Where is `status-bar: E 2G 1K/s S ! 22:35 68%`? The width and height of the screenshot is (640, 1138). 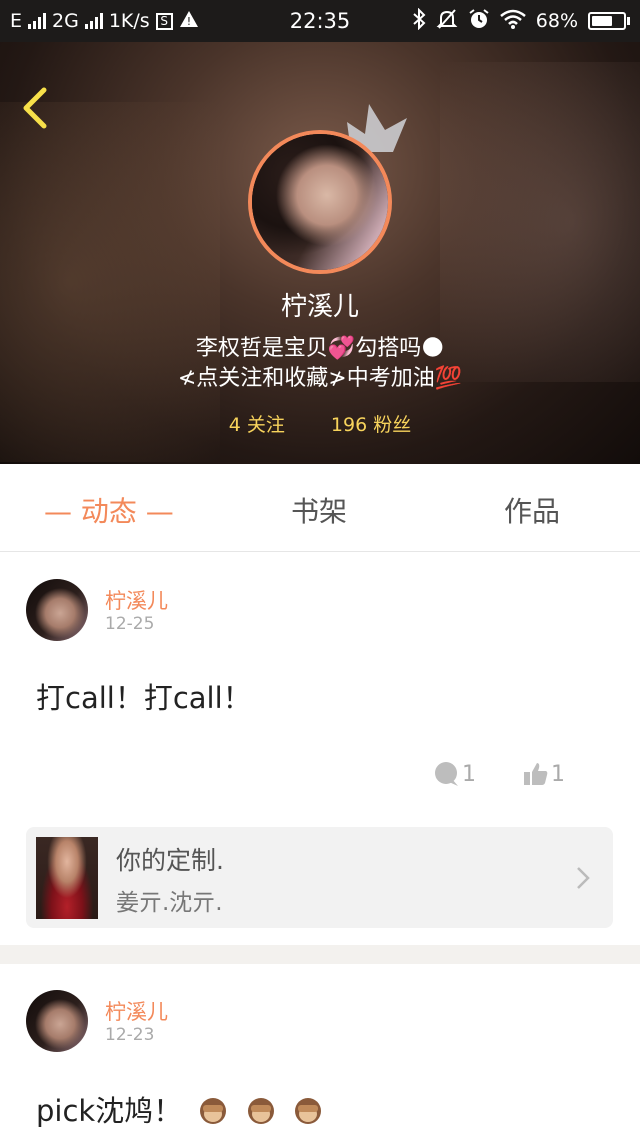
status-bar: E 2G 1K/s S ! 22:35 68% is located at coordinates (320, 21).